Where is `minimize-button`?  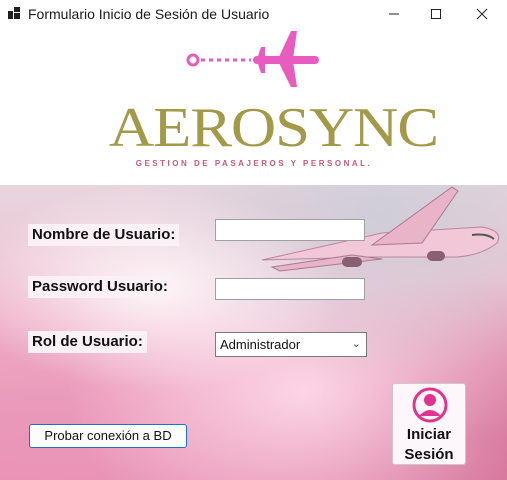
minimize-button is located at coordinates (394, 14).